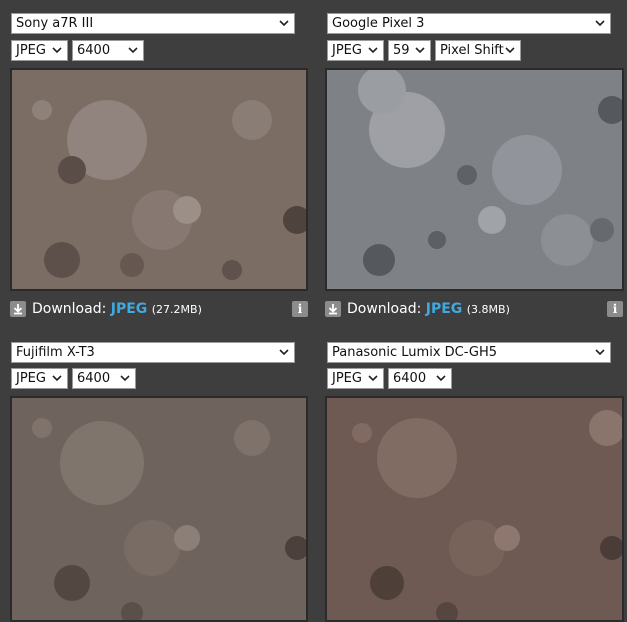 The width and height of the screenshot is (627, 622). Describe the element at coordinates (472, 50) in the screenshot. I see `mode-select-value: Pixel Shift` at that location.